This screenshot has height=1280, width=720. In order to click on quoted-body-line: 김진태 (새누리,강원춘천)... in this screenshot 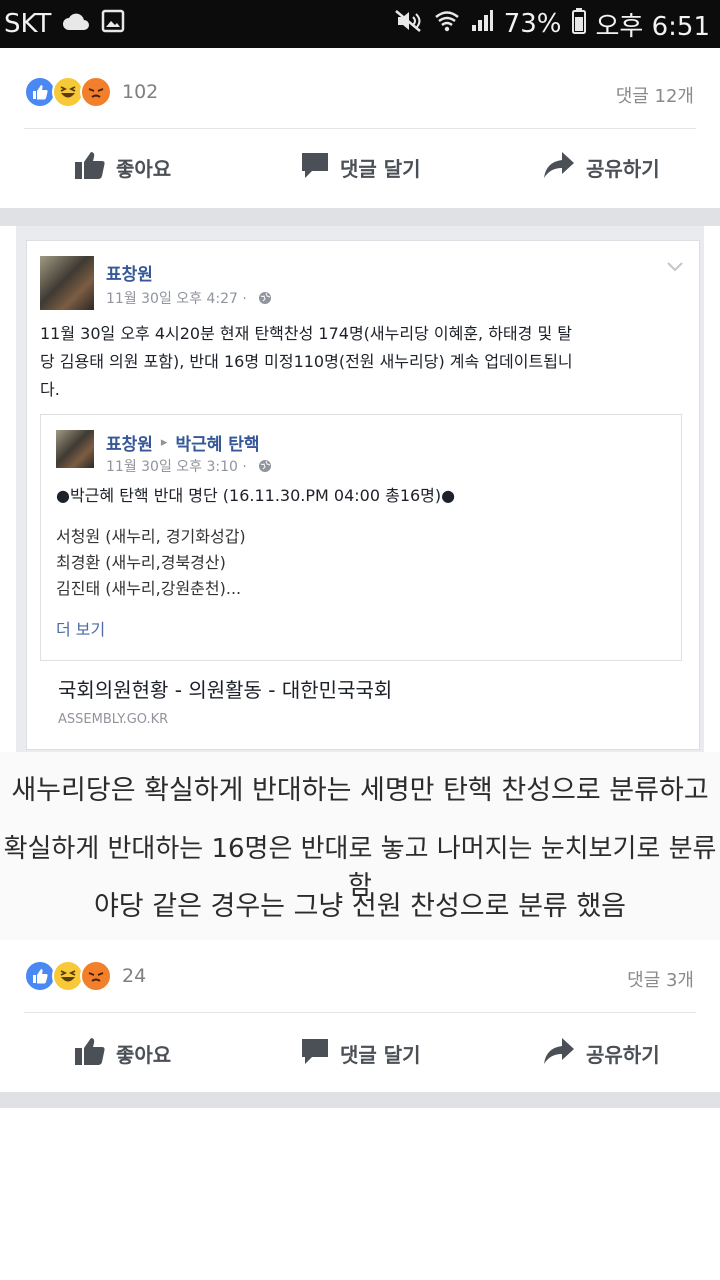, I will do `click(149, 588)`.